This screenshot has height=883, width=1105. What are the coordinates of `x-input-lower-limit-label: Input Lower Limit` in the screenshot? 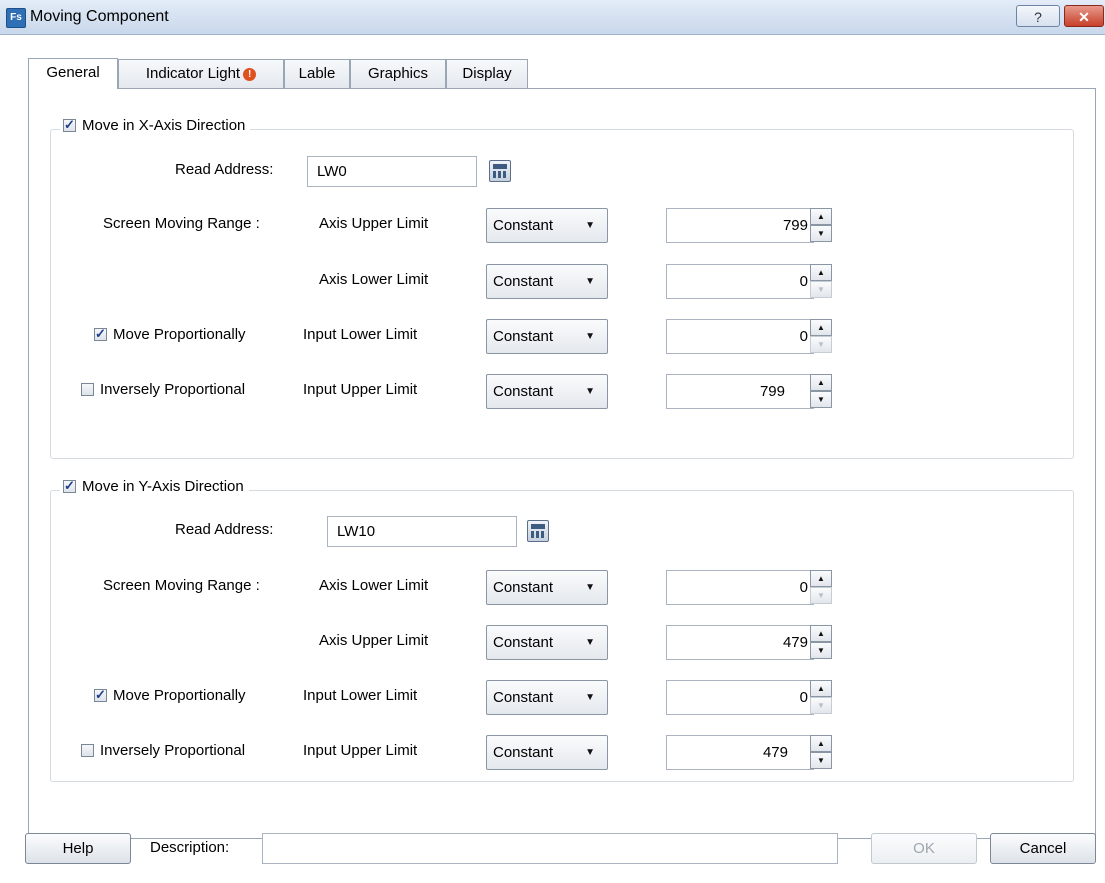 It's located at (360, 334).